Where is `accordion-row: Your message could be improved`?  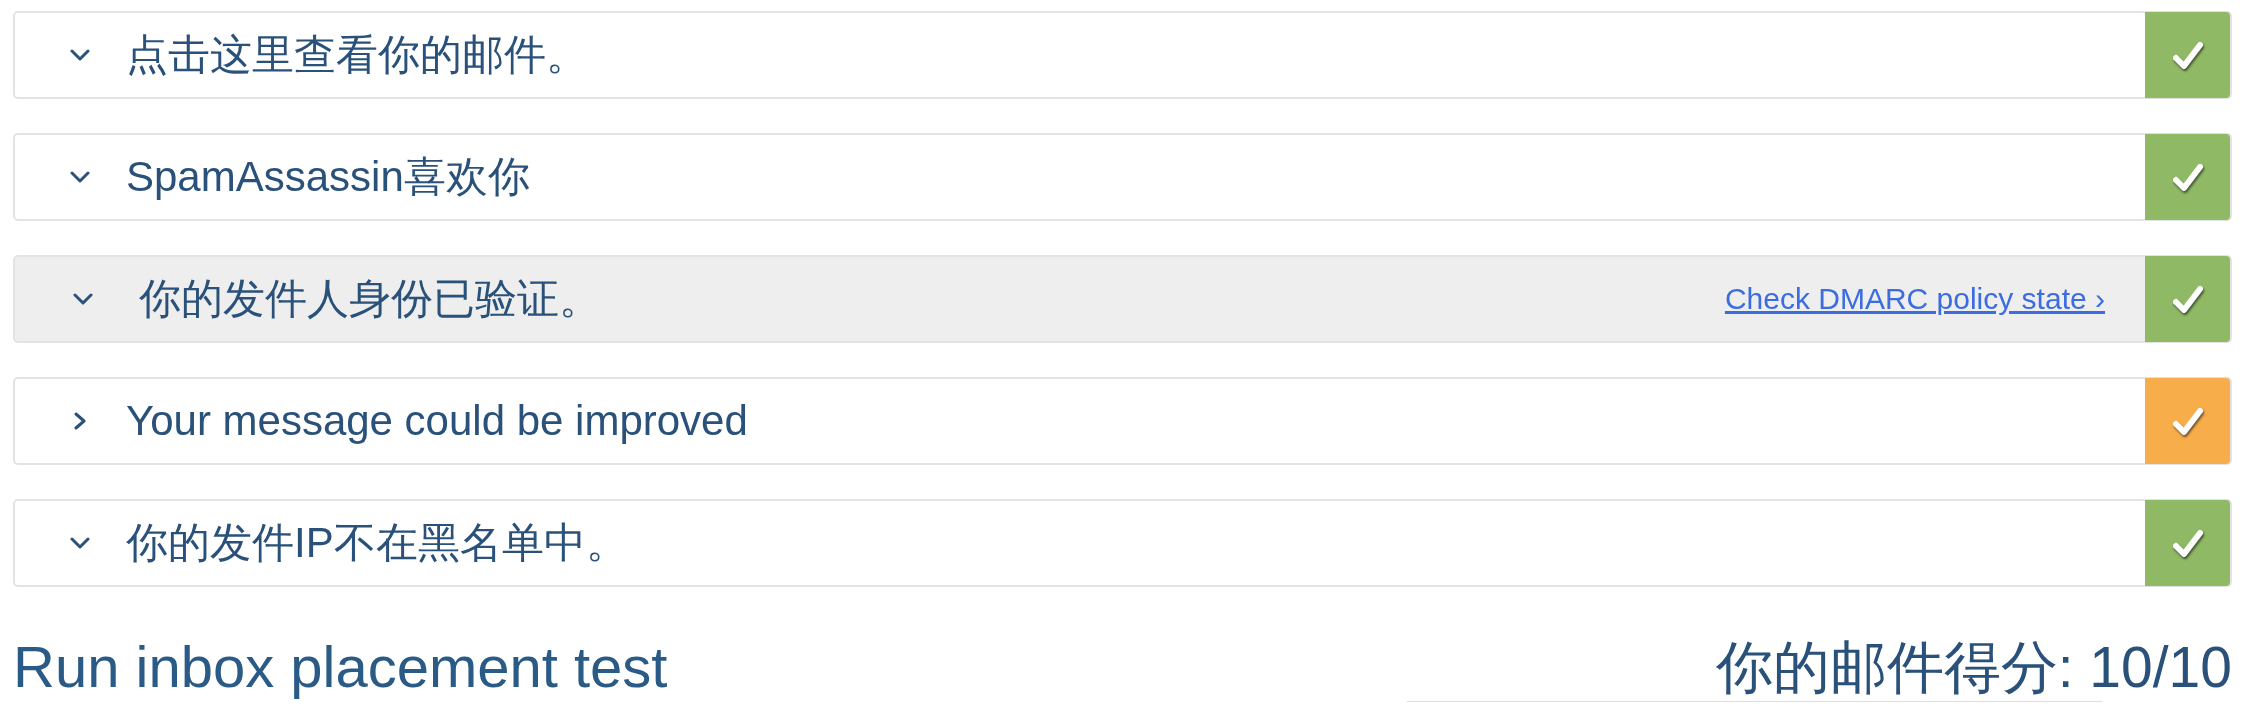
accordion-row: Your message could be improved is located at coordinates (1122, 421).